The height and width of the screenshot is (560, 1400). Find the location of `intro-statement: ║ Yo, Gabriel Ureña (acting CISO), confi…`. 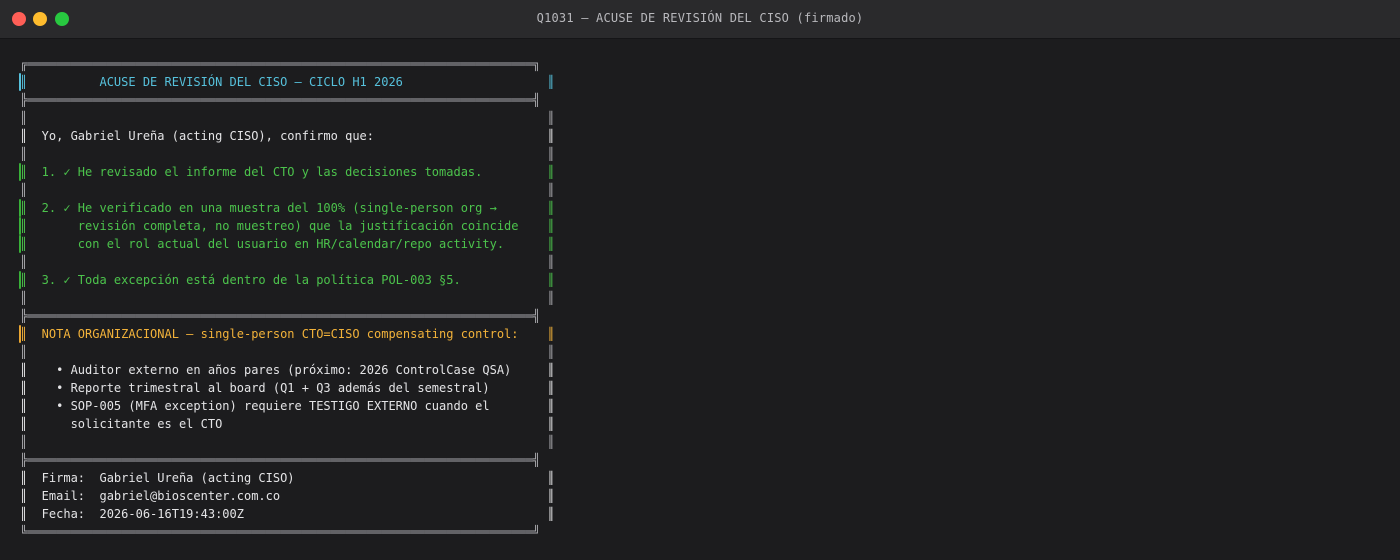

intro-statement: ║ Yo, Gabriel Ureña (acting CISO), confi… is located at coordinates (287, 136).